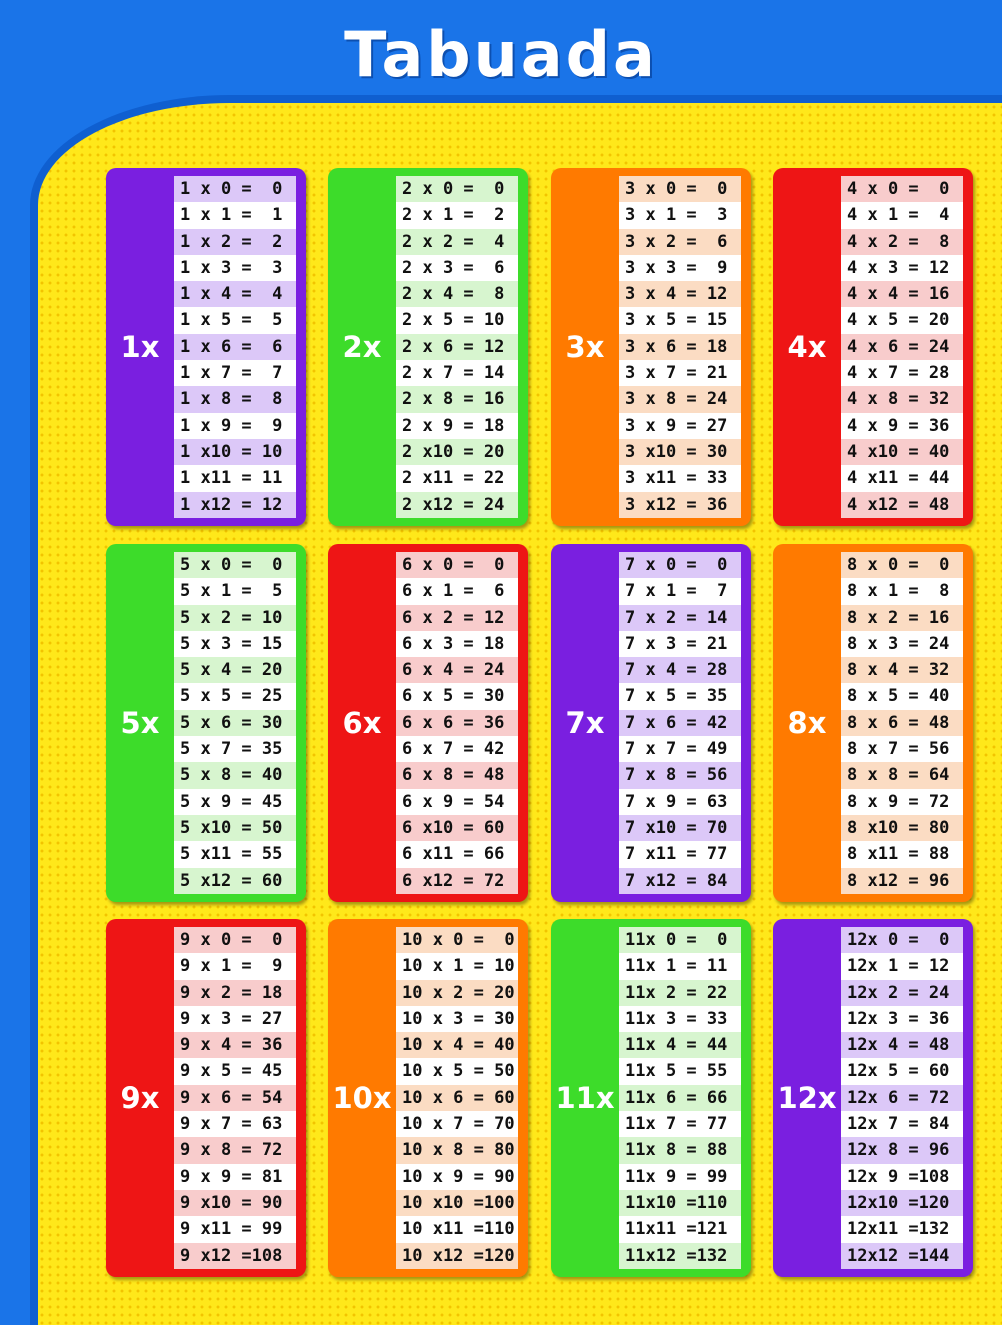  What do you see at coordinates (457, 425) in the screenshot?
I see `table-row: 2 x 9 = 18` at bounding box center [457, 425].